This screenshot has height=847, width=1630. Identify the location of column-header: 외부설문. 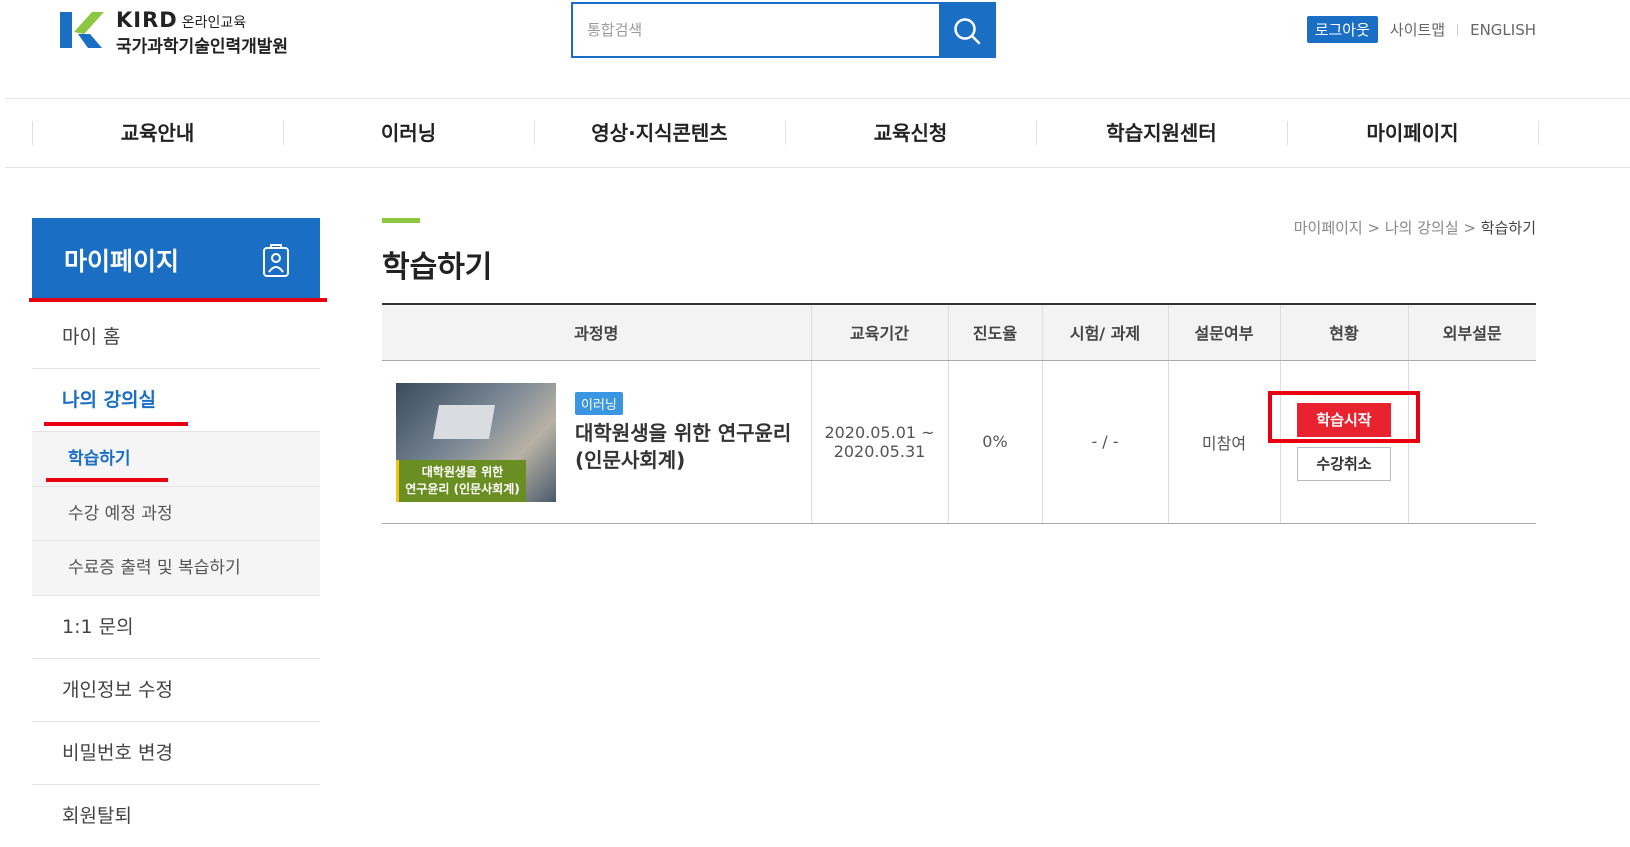
(1471, 332).